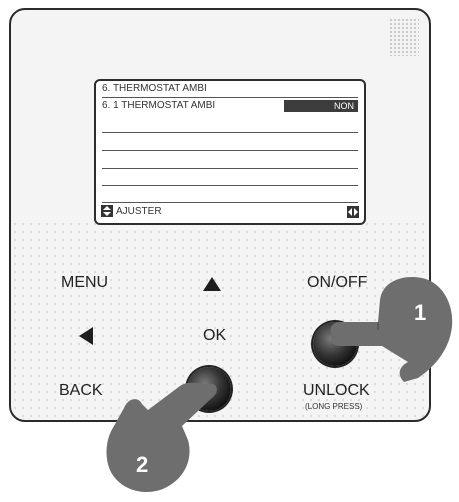 The image size is (459, 502). Describe the element at coordinates (142, 464) in the screenshot. I see `callout-number-2: 2` at that location.